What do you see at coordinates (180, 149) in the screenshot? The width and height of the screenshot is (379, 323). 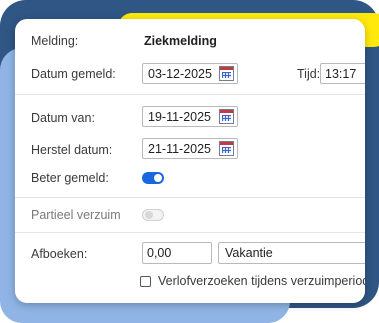 I see `herstel-datum-value: 21-11-2025` at bounding box center [180, 149].